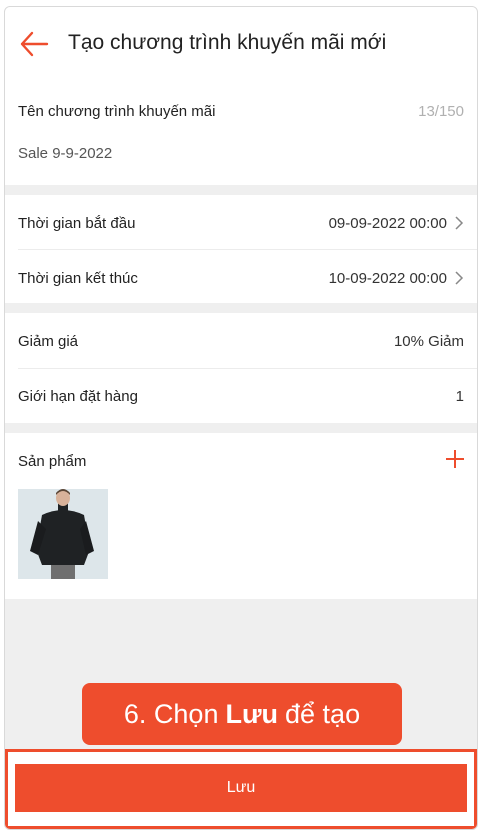 The image size is (481, 832). Describe the element at coordinates (323, 713) in the screenshot. I see `tooltip-suffix: để tạo` at that location.